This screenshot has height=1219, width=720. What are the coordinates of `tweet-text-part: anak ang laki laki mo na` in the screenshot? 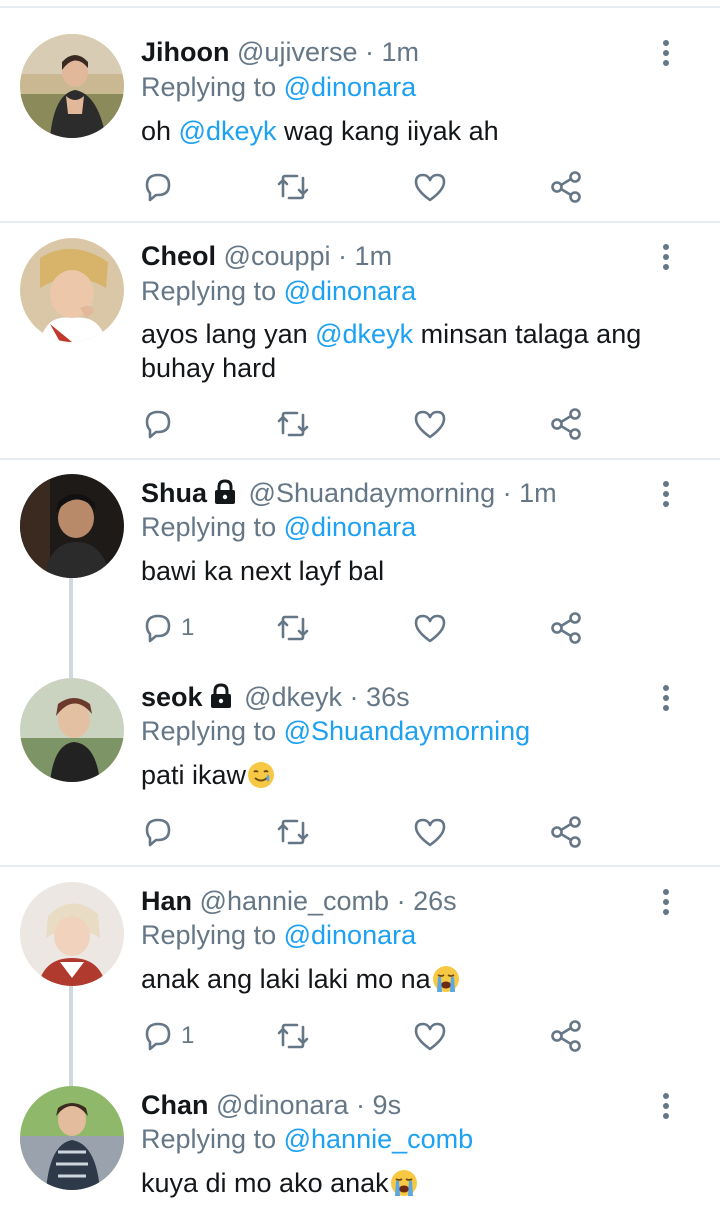 It's located at (286, 979).